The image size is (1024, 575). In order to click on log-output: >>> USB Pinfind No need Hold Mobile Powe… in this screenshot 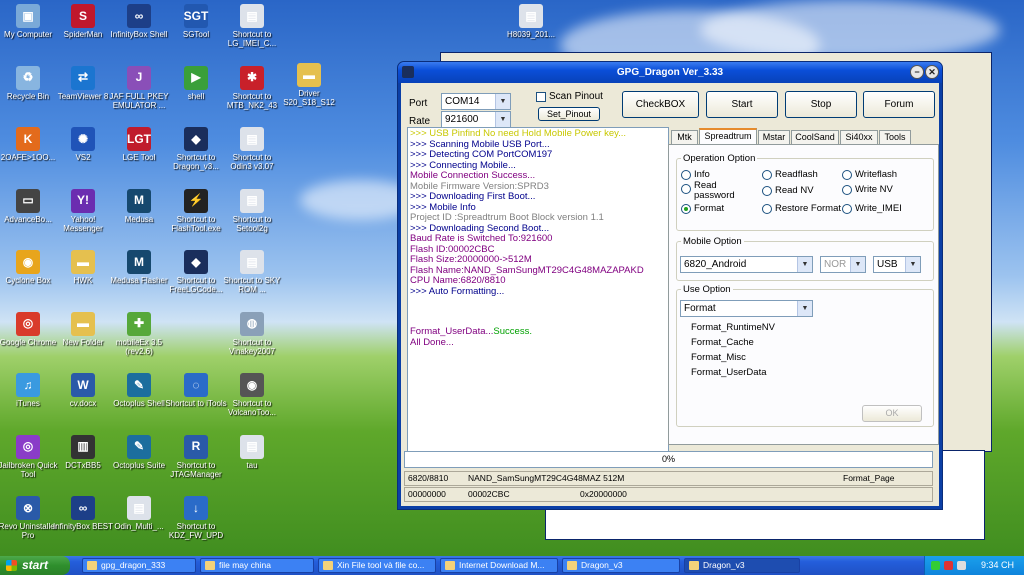, I will do `click(538, 289)`.